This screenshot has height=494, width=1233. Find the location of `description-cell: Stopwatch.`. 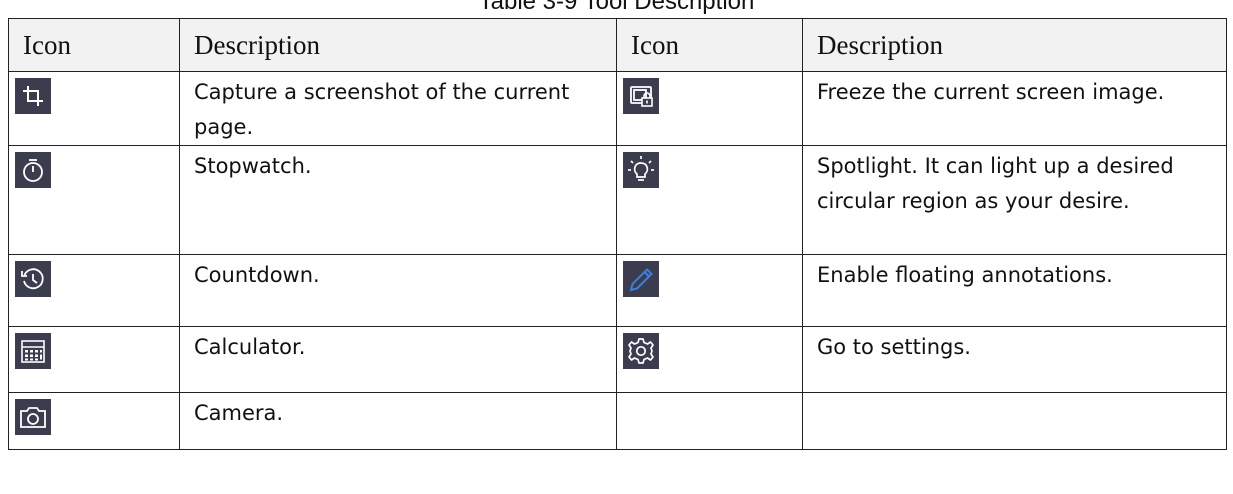

description-cell: Stopwatch. is located at coordinates (398, 200).